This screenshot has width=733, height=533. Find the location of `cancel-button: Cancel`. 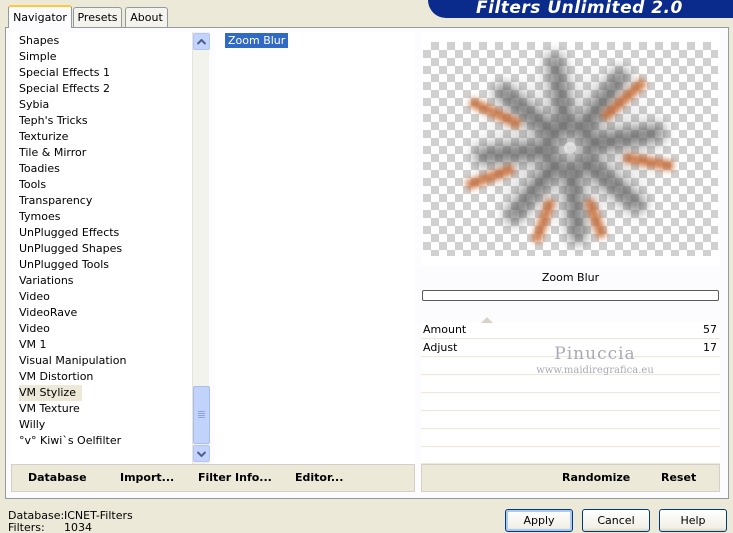

cancel-button: Cancel is located at coordinates (616, 520).